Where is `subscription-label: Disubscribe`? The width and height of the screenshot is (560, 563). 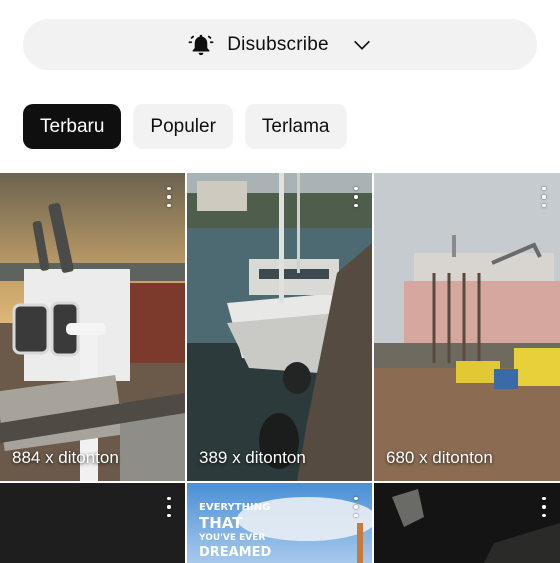 subscription-label: Disubscribe is located at coordinates (278, 44).